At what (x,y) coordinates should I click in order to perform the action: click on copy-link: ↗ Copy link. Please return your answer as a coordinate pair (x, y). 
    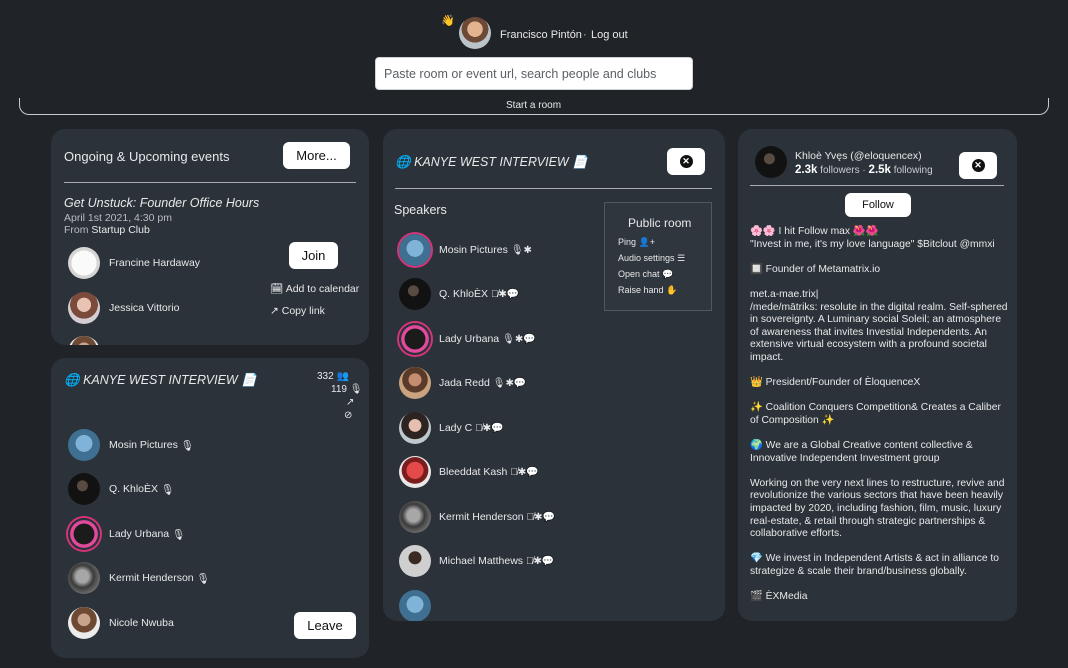
    Looking at the image, I should click on (297, 311).